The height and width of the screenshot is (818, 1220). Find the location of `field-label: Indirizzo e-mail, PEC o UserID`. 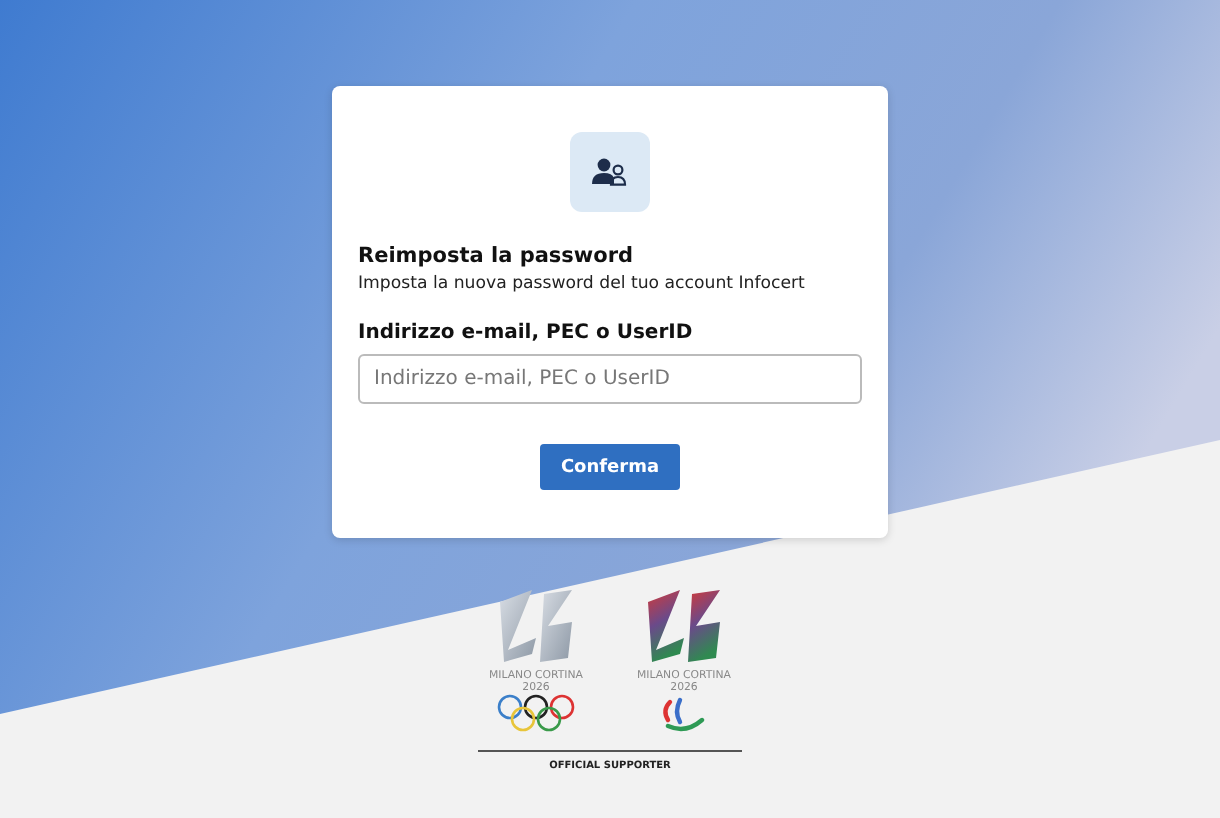

field-label: Indirizzo e-mail, PEC o UserID is located at coordinates (526, 333).